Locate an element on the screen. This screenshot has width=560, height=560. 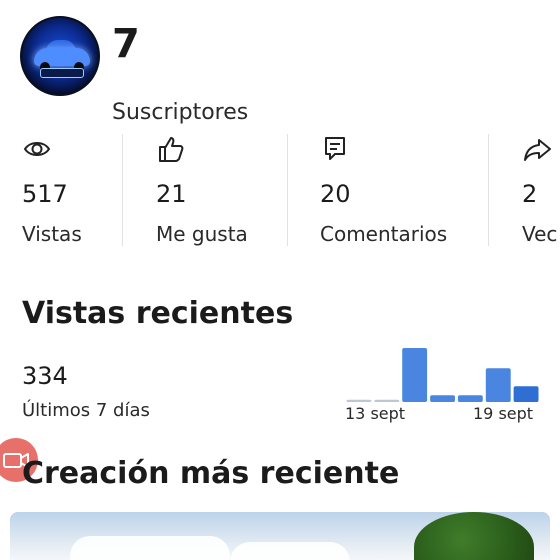
recent-views-period: Últimos 7 días is located at coordinates (86, 410).